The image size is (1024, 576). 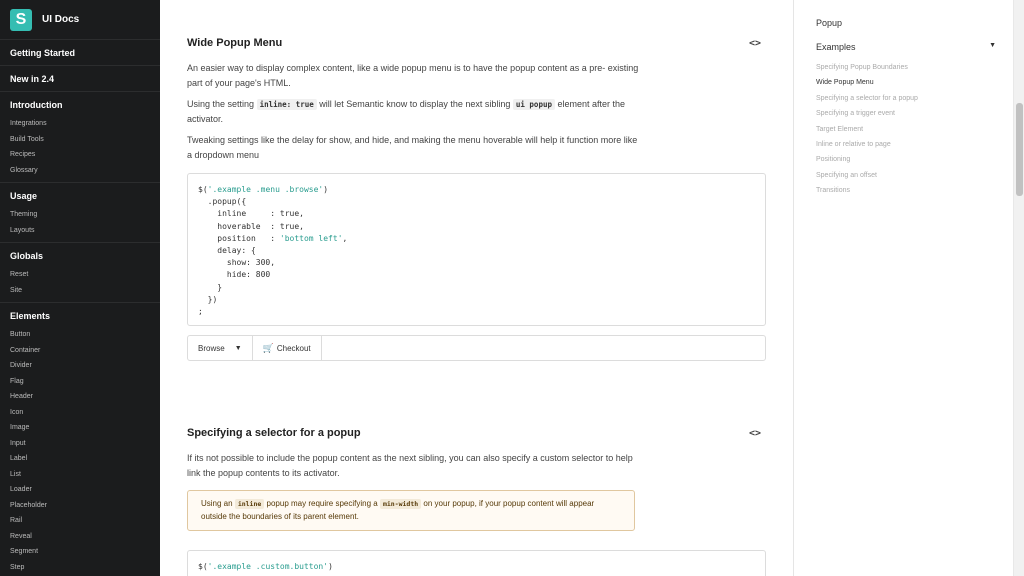 What do you see at coordinates (867, 190) in the screenshot?
I see `toc-item: Transitions` at bounding box center [867, 190].